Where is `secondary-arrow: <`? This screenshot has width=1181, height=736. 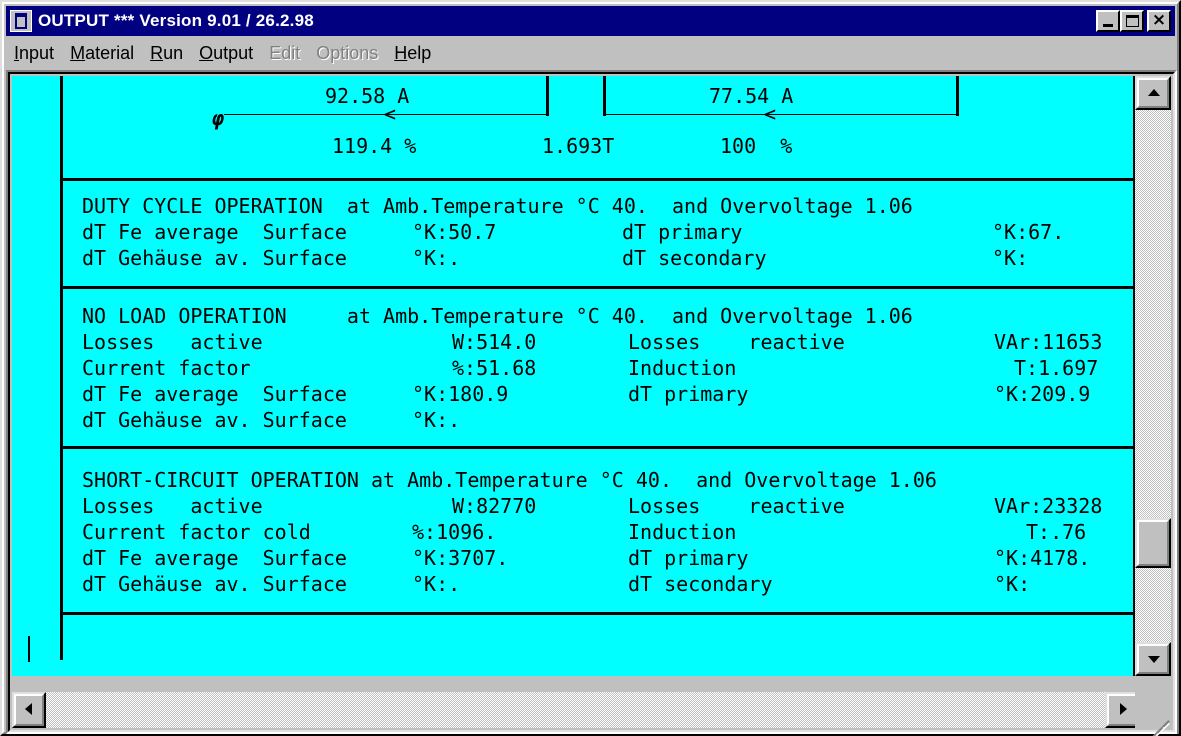
secondary-arrow: < is located at coordinates (770, 114).